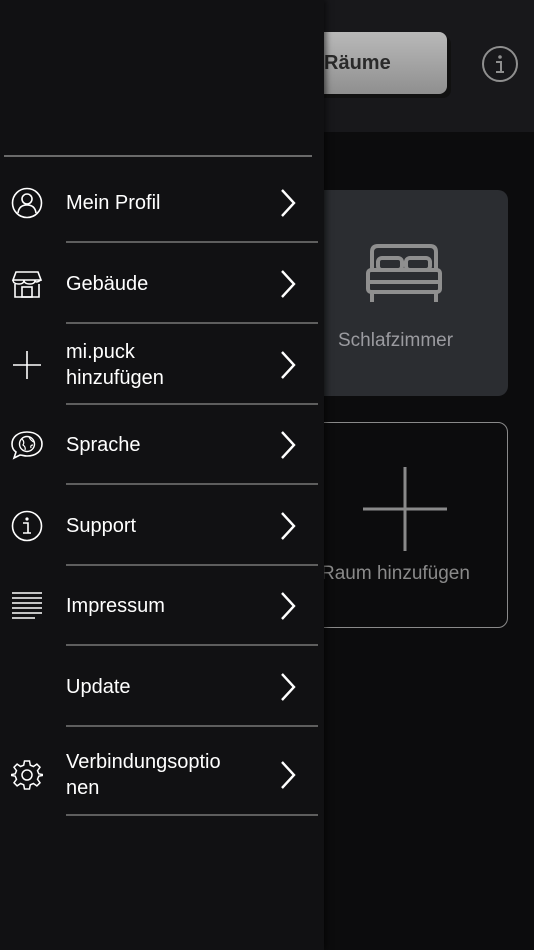 This screenshot has width=534, height=950. Describe the element at coordinates (103, 445) in the screenshot. I see `menu-item-label: Sprache` at that location.